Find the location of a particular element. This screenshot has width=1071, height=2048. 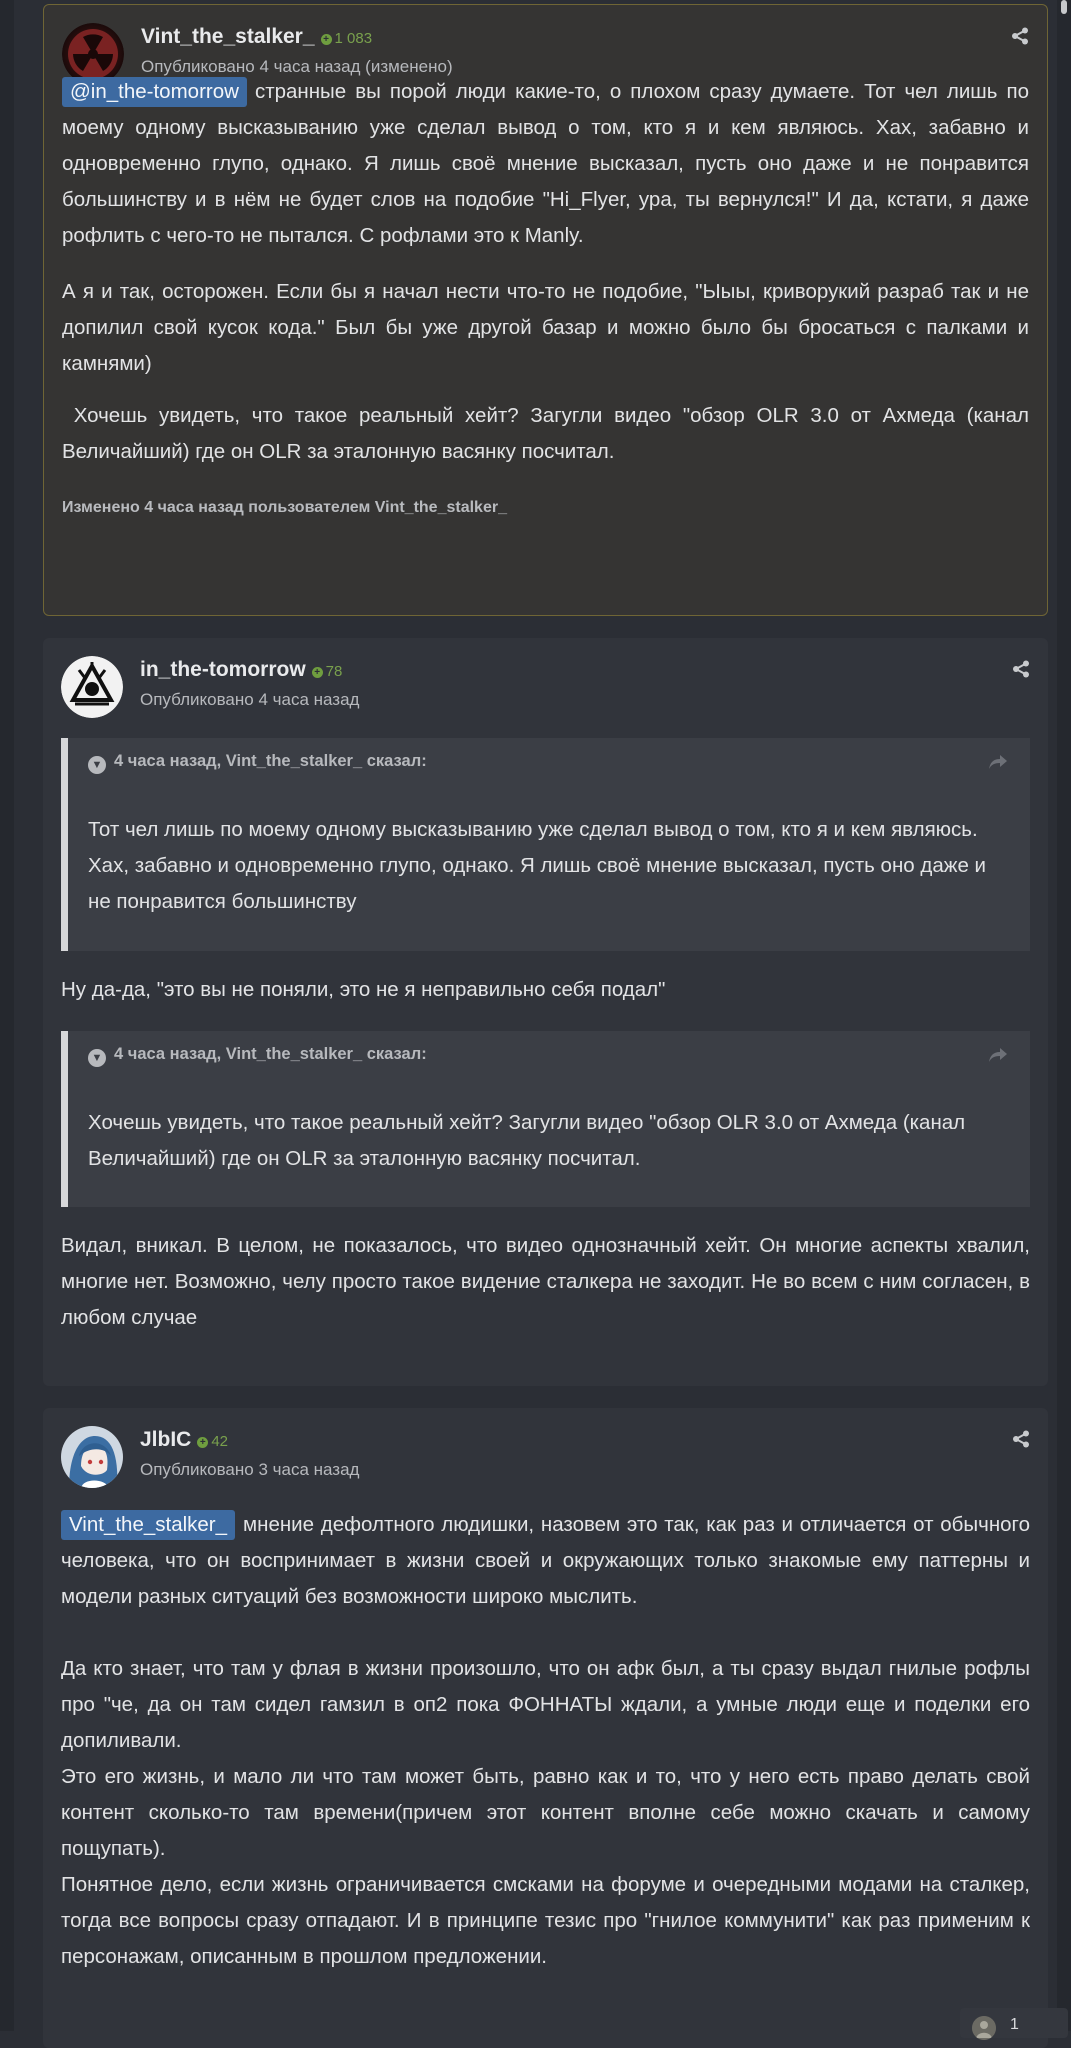

scrollbar-thumb is located at coordinates (1064, 7).